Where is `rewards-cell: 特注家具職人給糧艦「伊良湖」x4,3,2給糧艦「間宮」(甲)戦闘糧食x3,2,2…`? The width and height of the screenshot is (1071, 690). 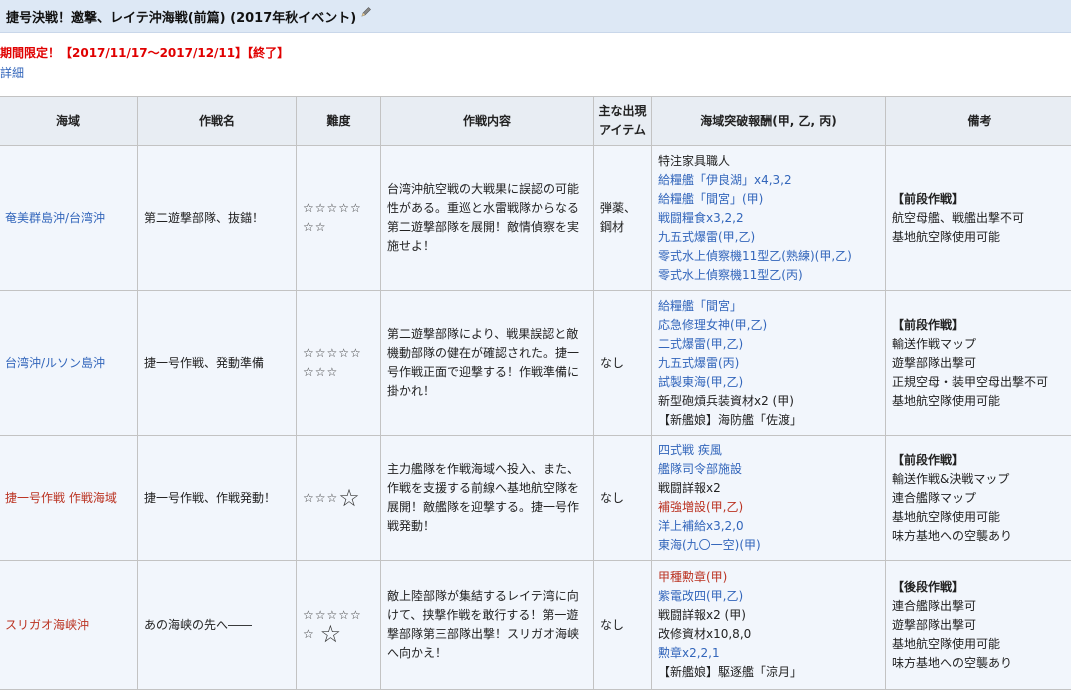
rewards-cell: 特注家具職人給糧艦「伊良湖」x4,3,2給糧艦「間宮」(甲)戦闘糧食x3,2,2… is located at coordinates (769, 218).